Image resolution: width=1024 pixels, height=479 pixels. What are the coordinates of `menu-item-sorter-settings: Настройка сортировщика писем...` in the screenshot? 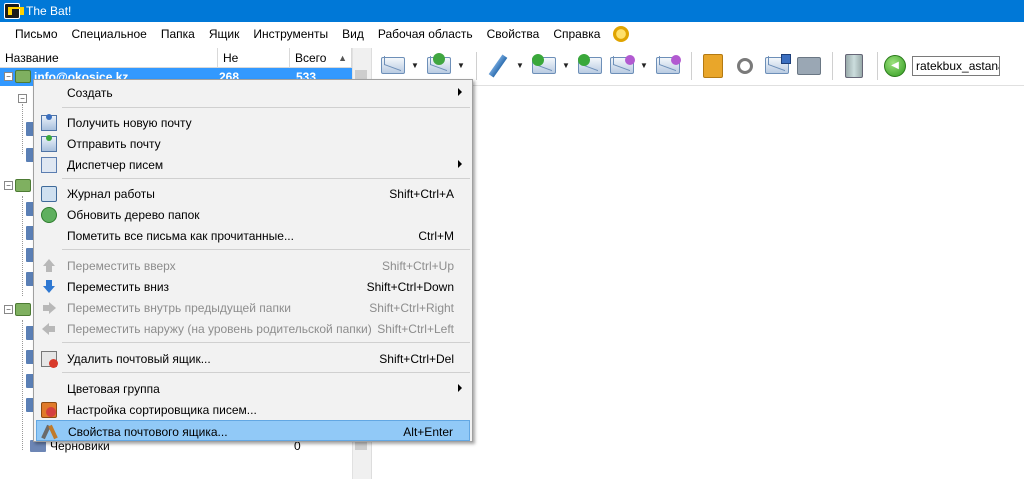 It's located at (253, 409).